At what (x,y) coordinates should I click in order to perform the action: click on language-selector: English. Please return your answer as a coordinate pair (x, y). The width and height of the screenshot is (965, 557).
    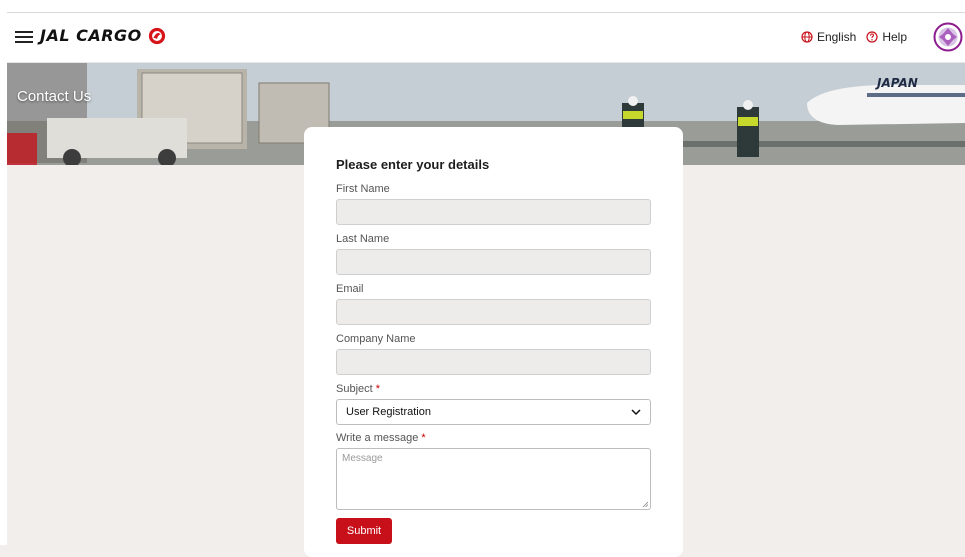
    Looking at the image, I should click on (828, 37).